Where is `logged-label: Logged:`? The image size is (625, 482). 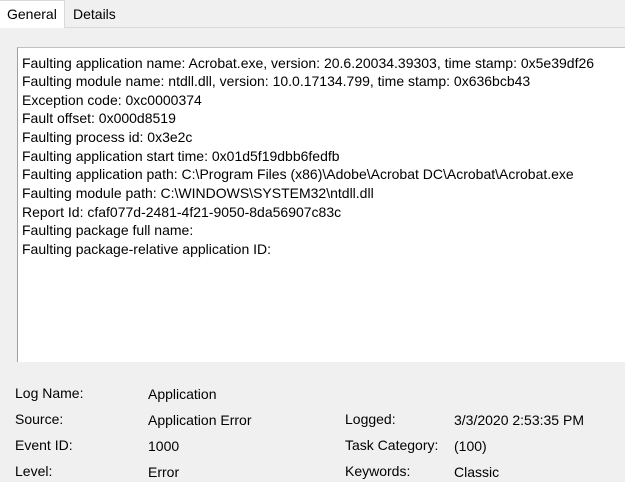
logged-label: Logged: is located at coordinates (370, 419).